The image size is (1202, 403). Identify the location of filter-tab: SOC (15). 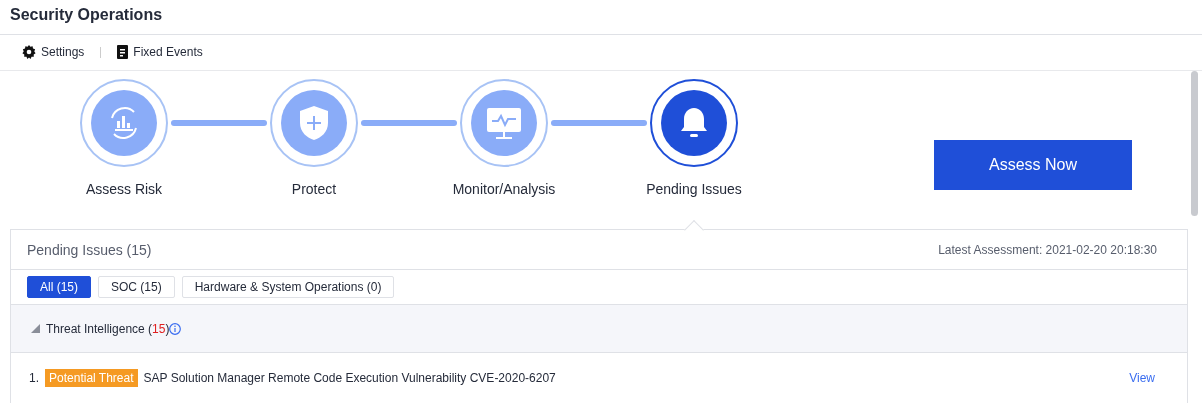
(136, 287).